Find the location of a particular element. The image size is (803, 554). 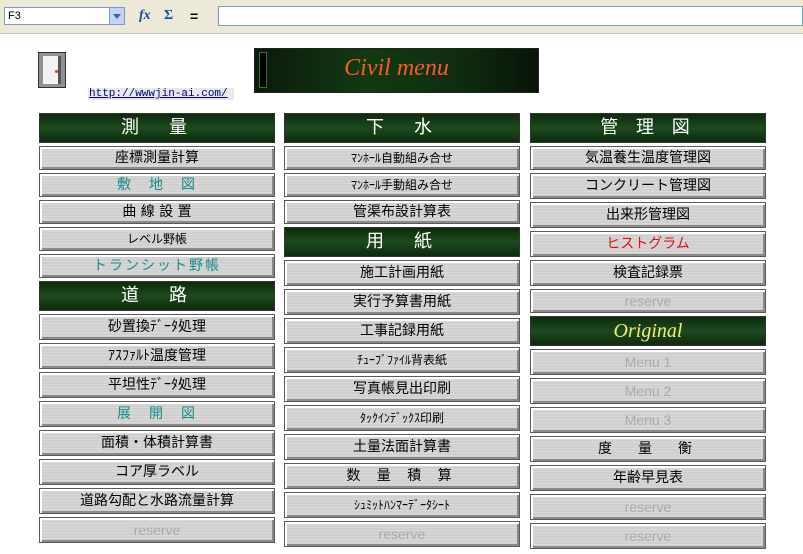

section-header-original: Original is located at coordinates (648, 331).